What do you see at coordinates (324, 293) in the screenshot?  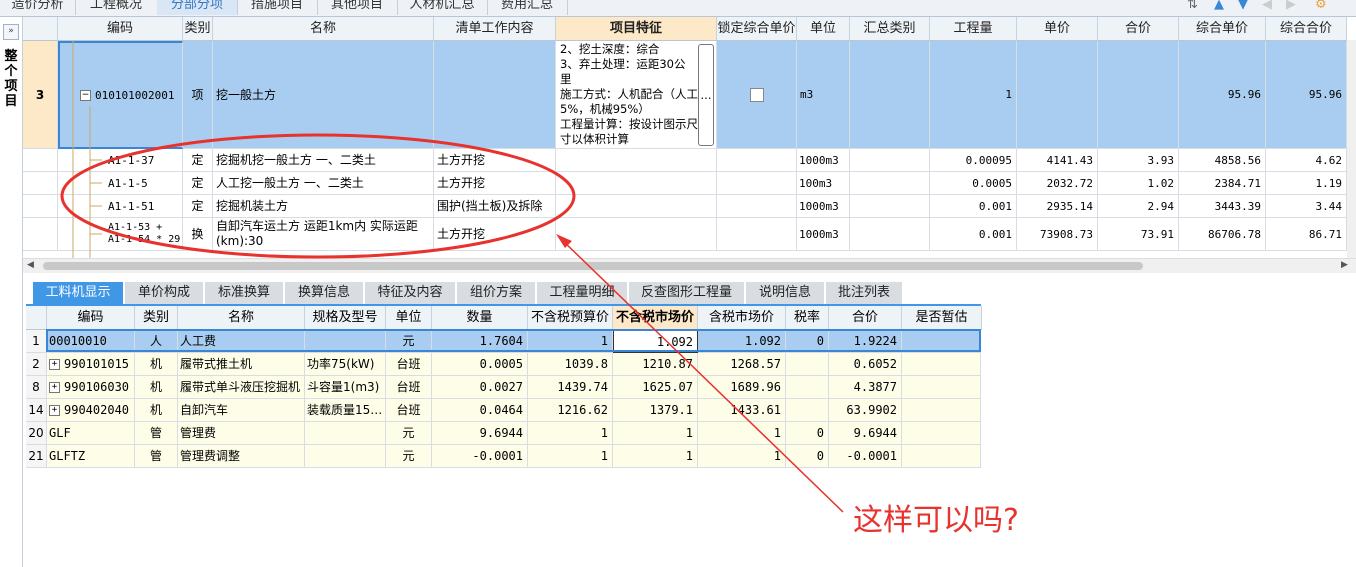 I see `tab-conversion-info: 换算信息` at bounding box center [324, 293].